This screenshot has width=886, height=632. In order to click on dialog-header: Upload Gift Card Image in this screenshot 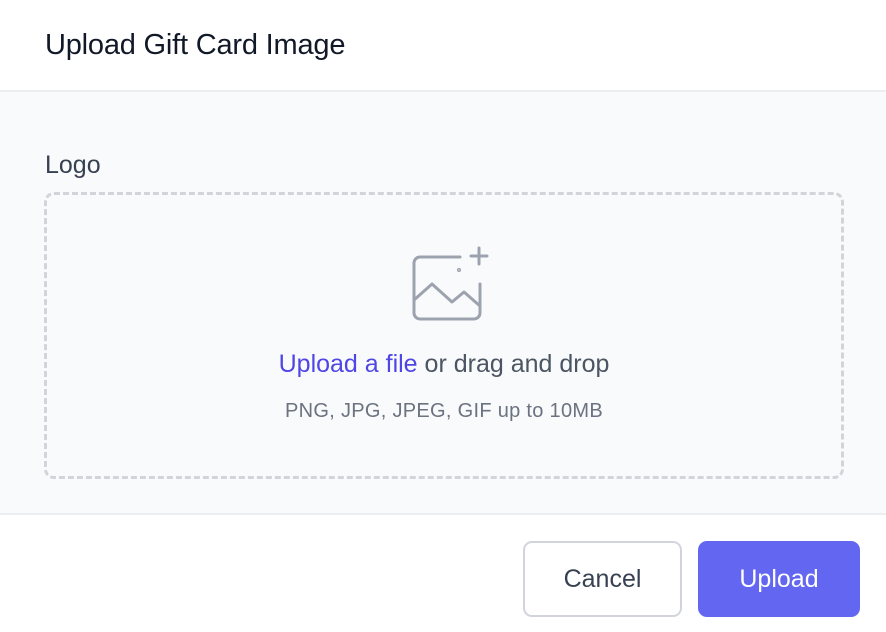, I will do `click(443, 46)`.